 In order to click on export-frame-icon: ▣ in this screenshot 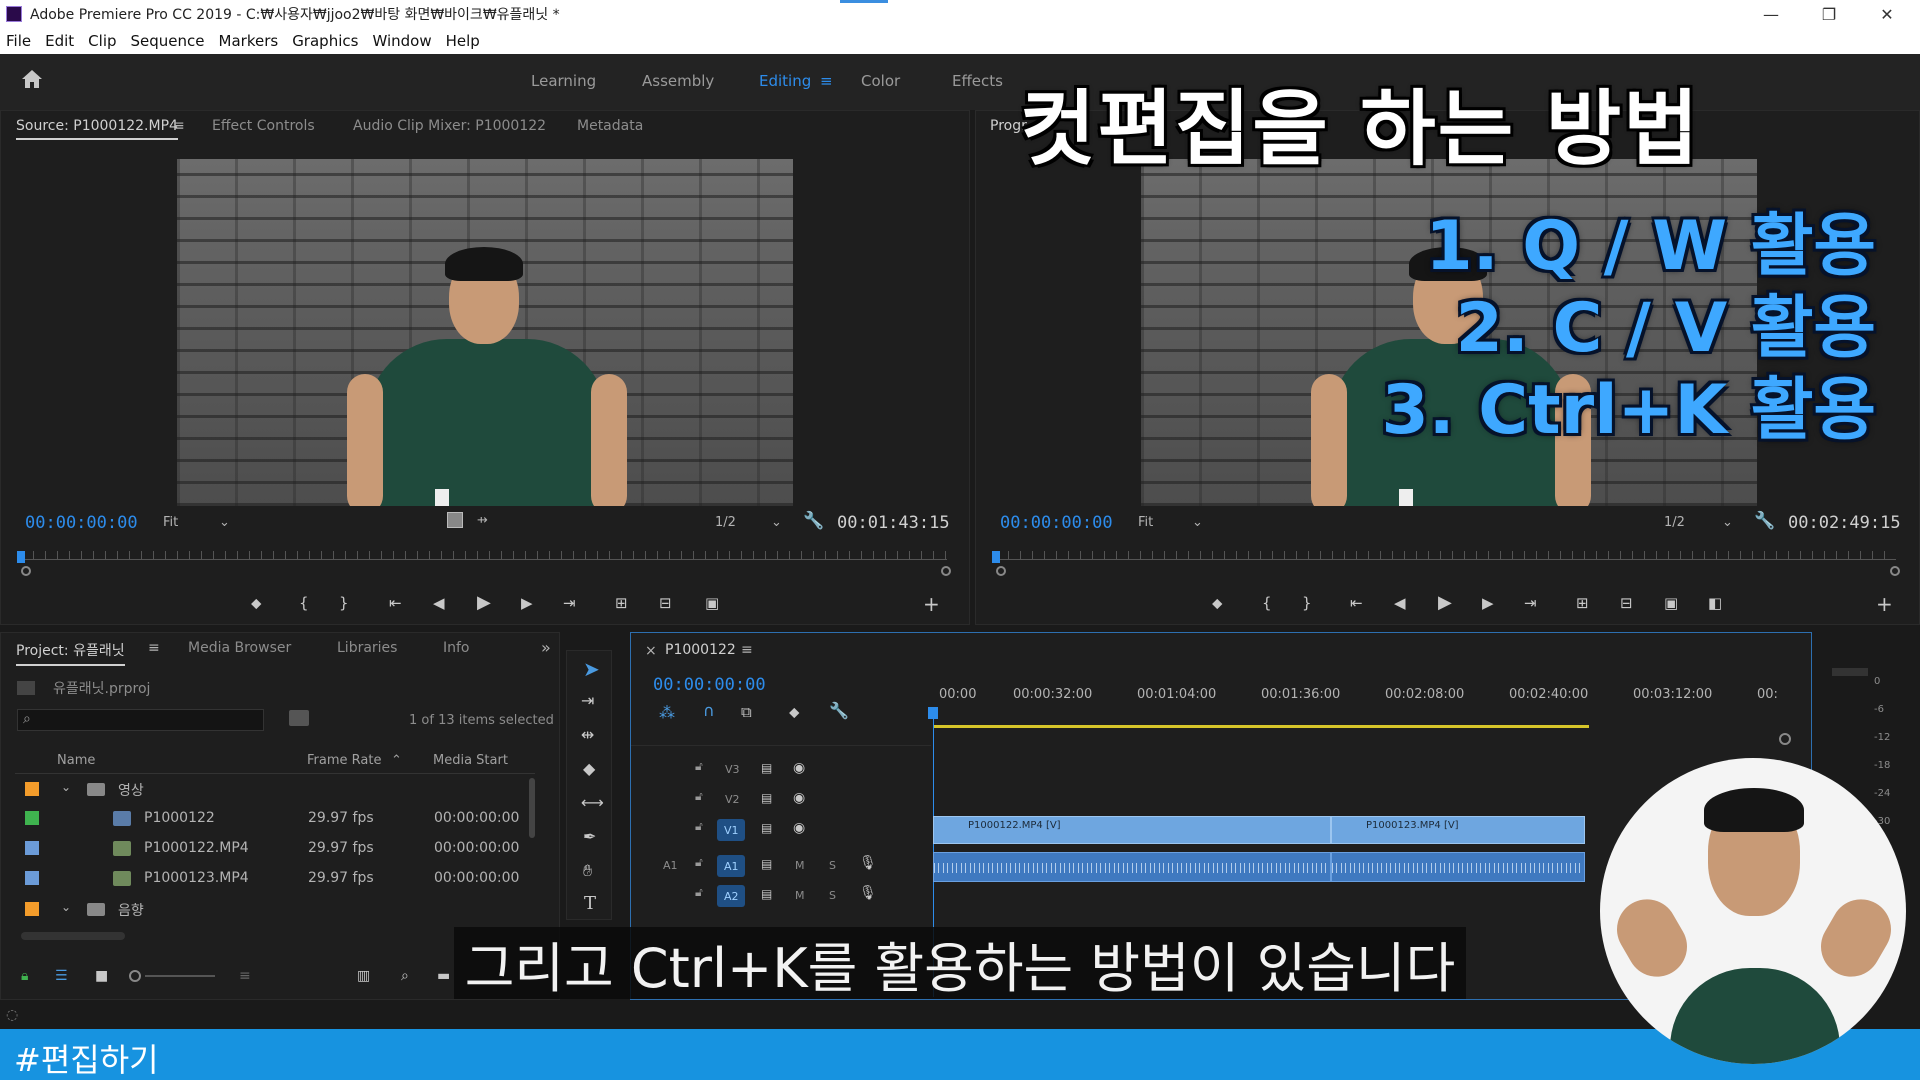, I will do `click(1671, 603)`.